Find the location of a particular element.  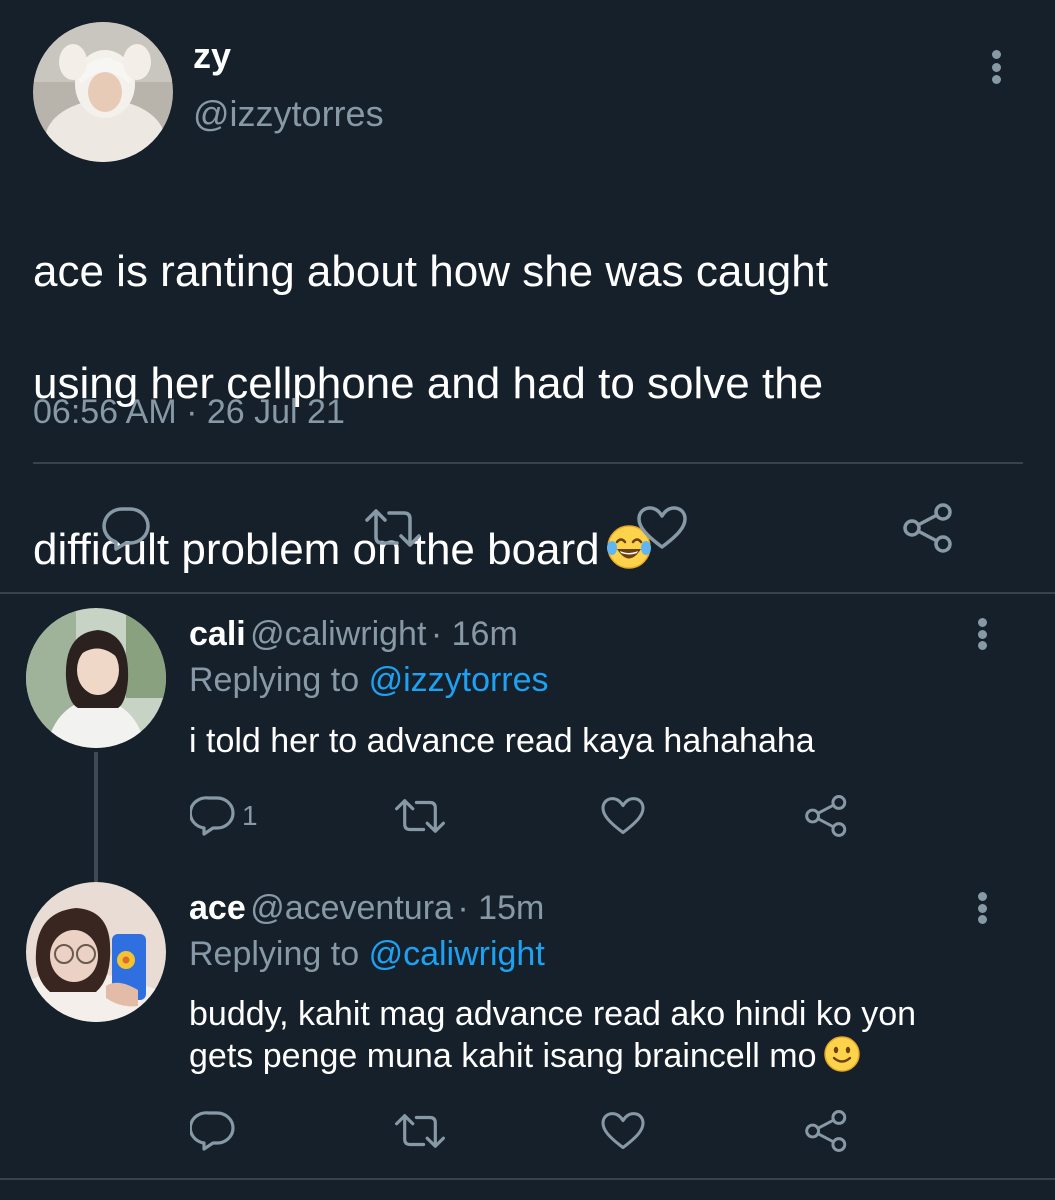

reply-header: cali @caliwright · 16m is located at coordinates (353, 637).